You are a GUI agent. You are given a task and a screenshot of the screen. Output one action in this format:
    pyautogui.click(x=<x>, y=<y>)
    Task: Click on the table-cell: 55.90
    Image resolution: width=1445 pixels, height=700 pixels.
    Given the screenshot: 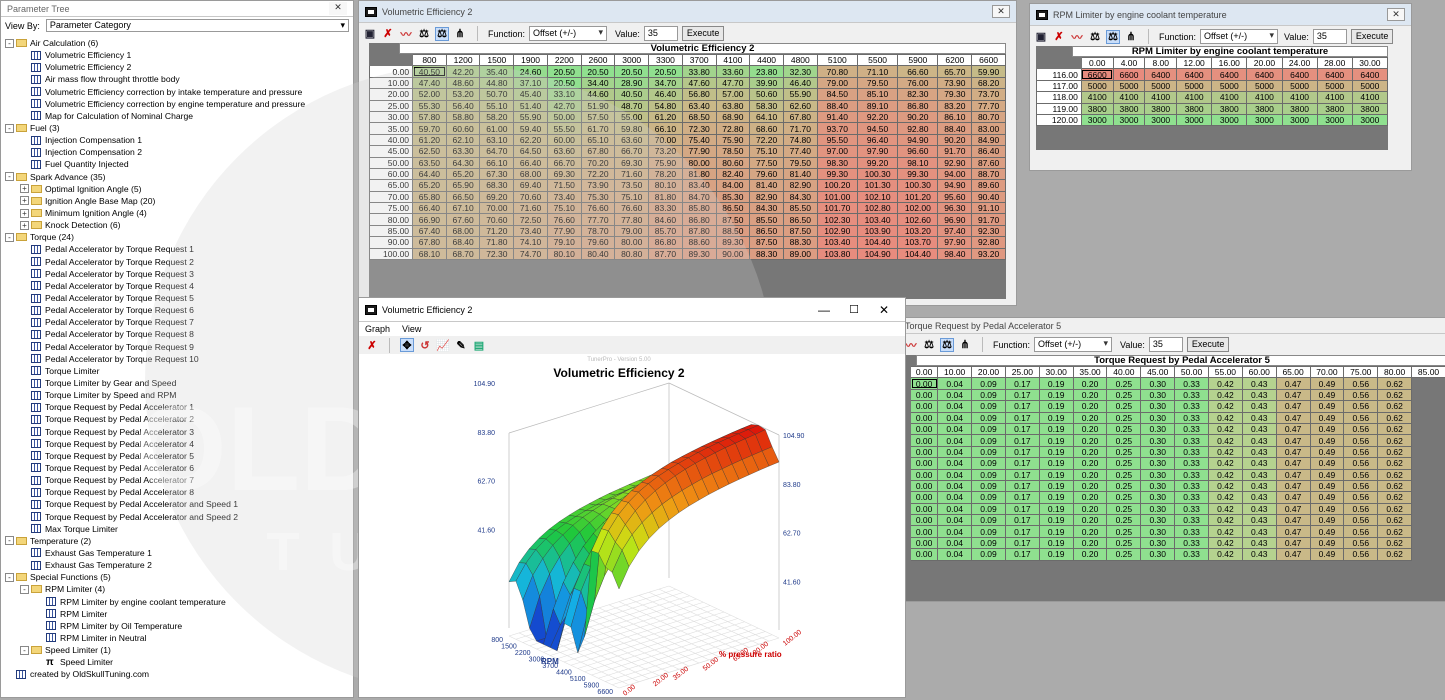 What is the action you would take?
    pyautogui.click(x=800, y=94)
    